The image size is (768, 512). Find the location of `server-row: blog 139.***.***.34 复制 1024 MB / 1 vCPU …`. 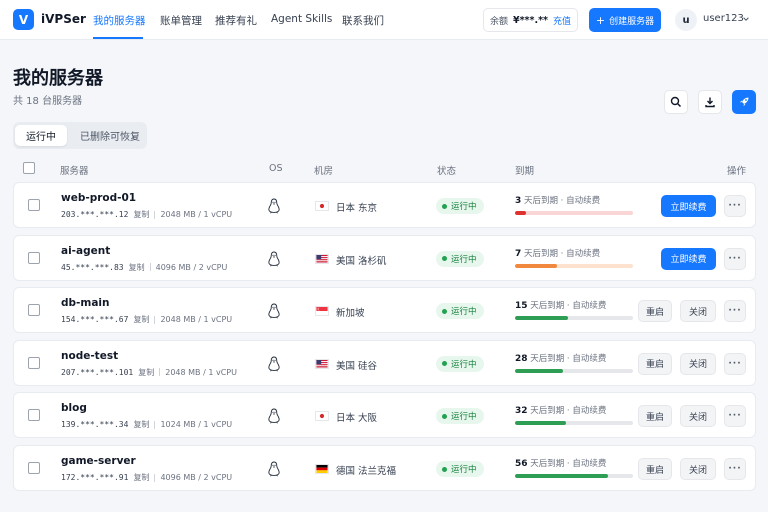

server-row: blog 139.***.***.34 复制 1024 MB / 1 vCPU … is located at coordinates (384, 415).